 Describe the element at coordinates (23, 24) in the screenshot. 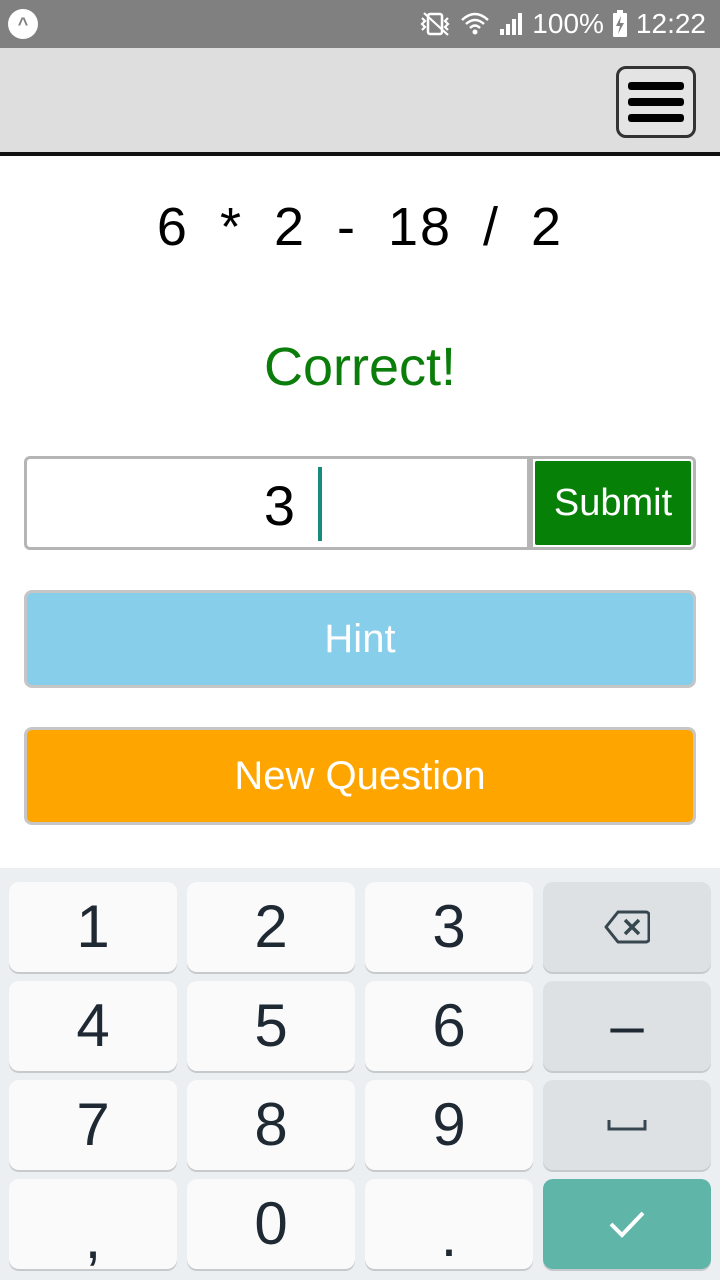

I see `app-notification-icon: ^` at that location.